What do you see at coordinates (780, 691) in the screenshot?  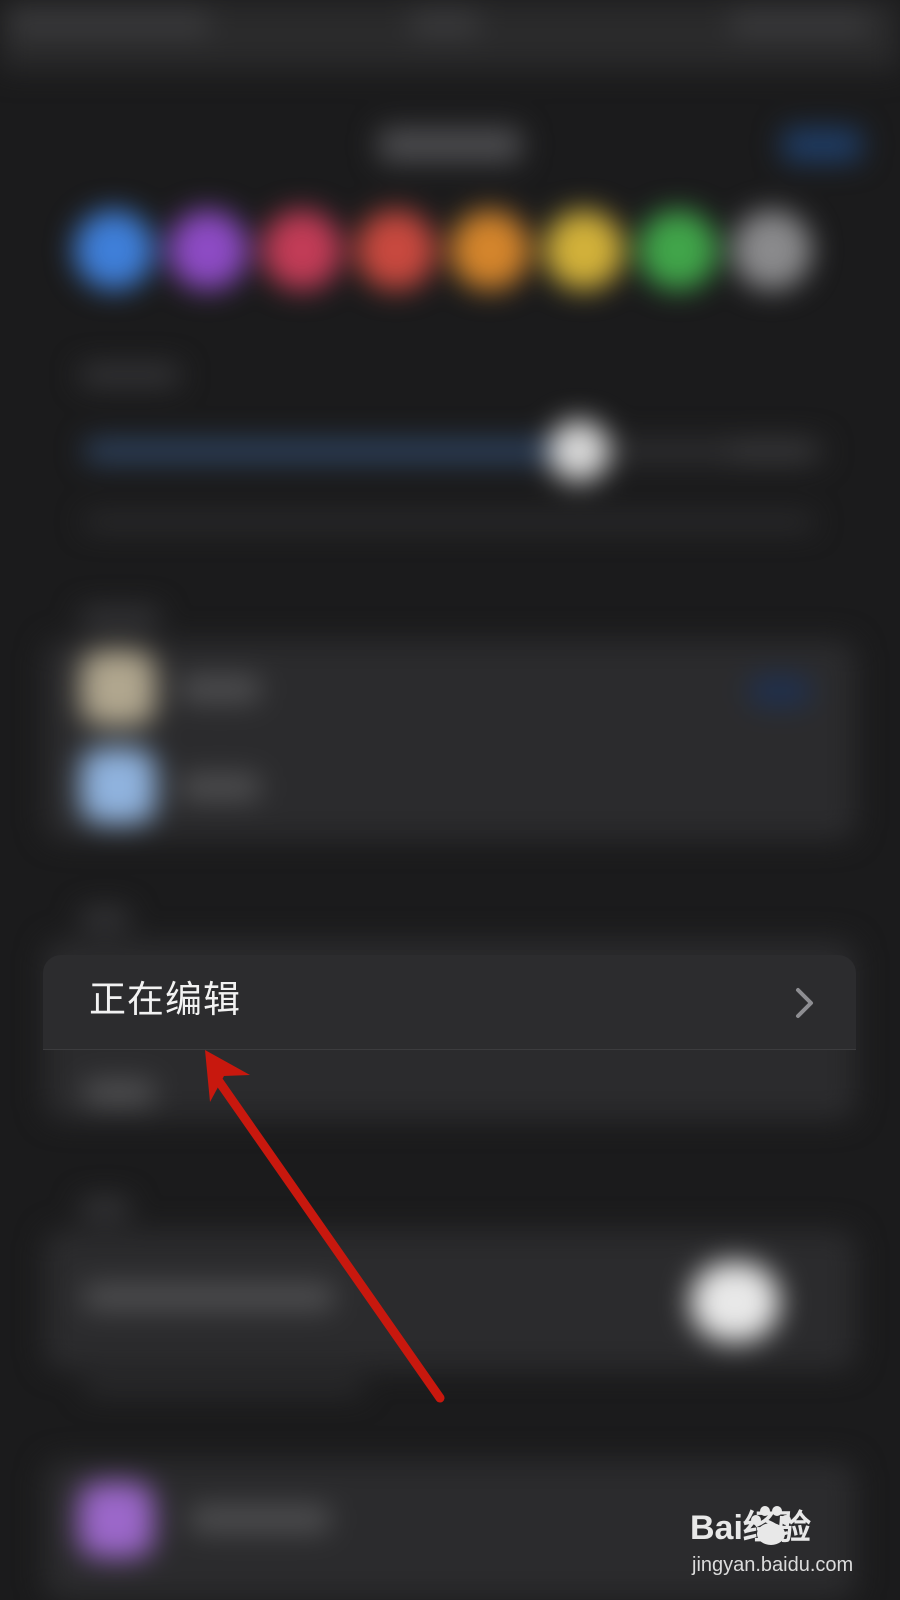 I see `app-row-accessory` at bounding box center [780, 691].